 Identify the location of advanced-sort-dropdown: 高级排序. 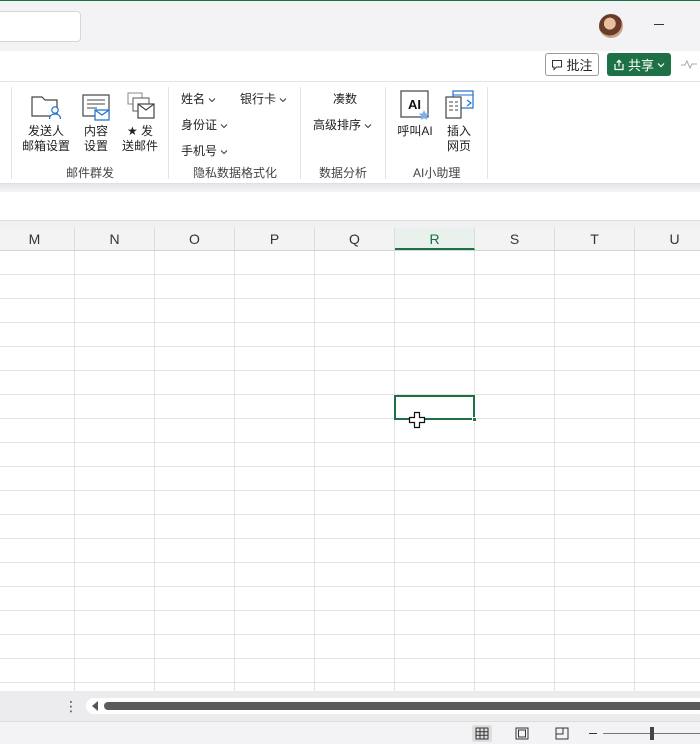
(342, 124).